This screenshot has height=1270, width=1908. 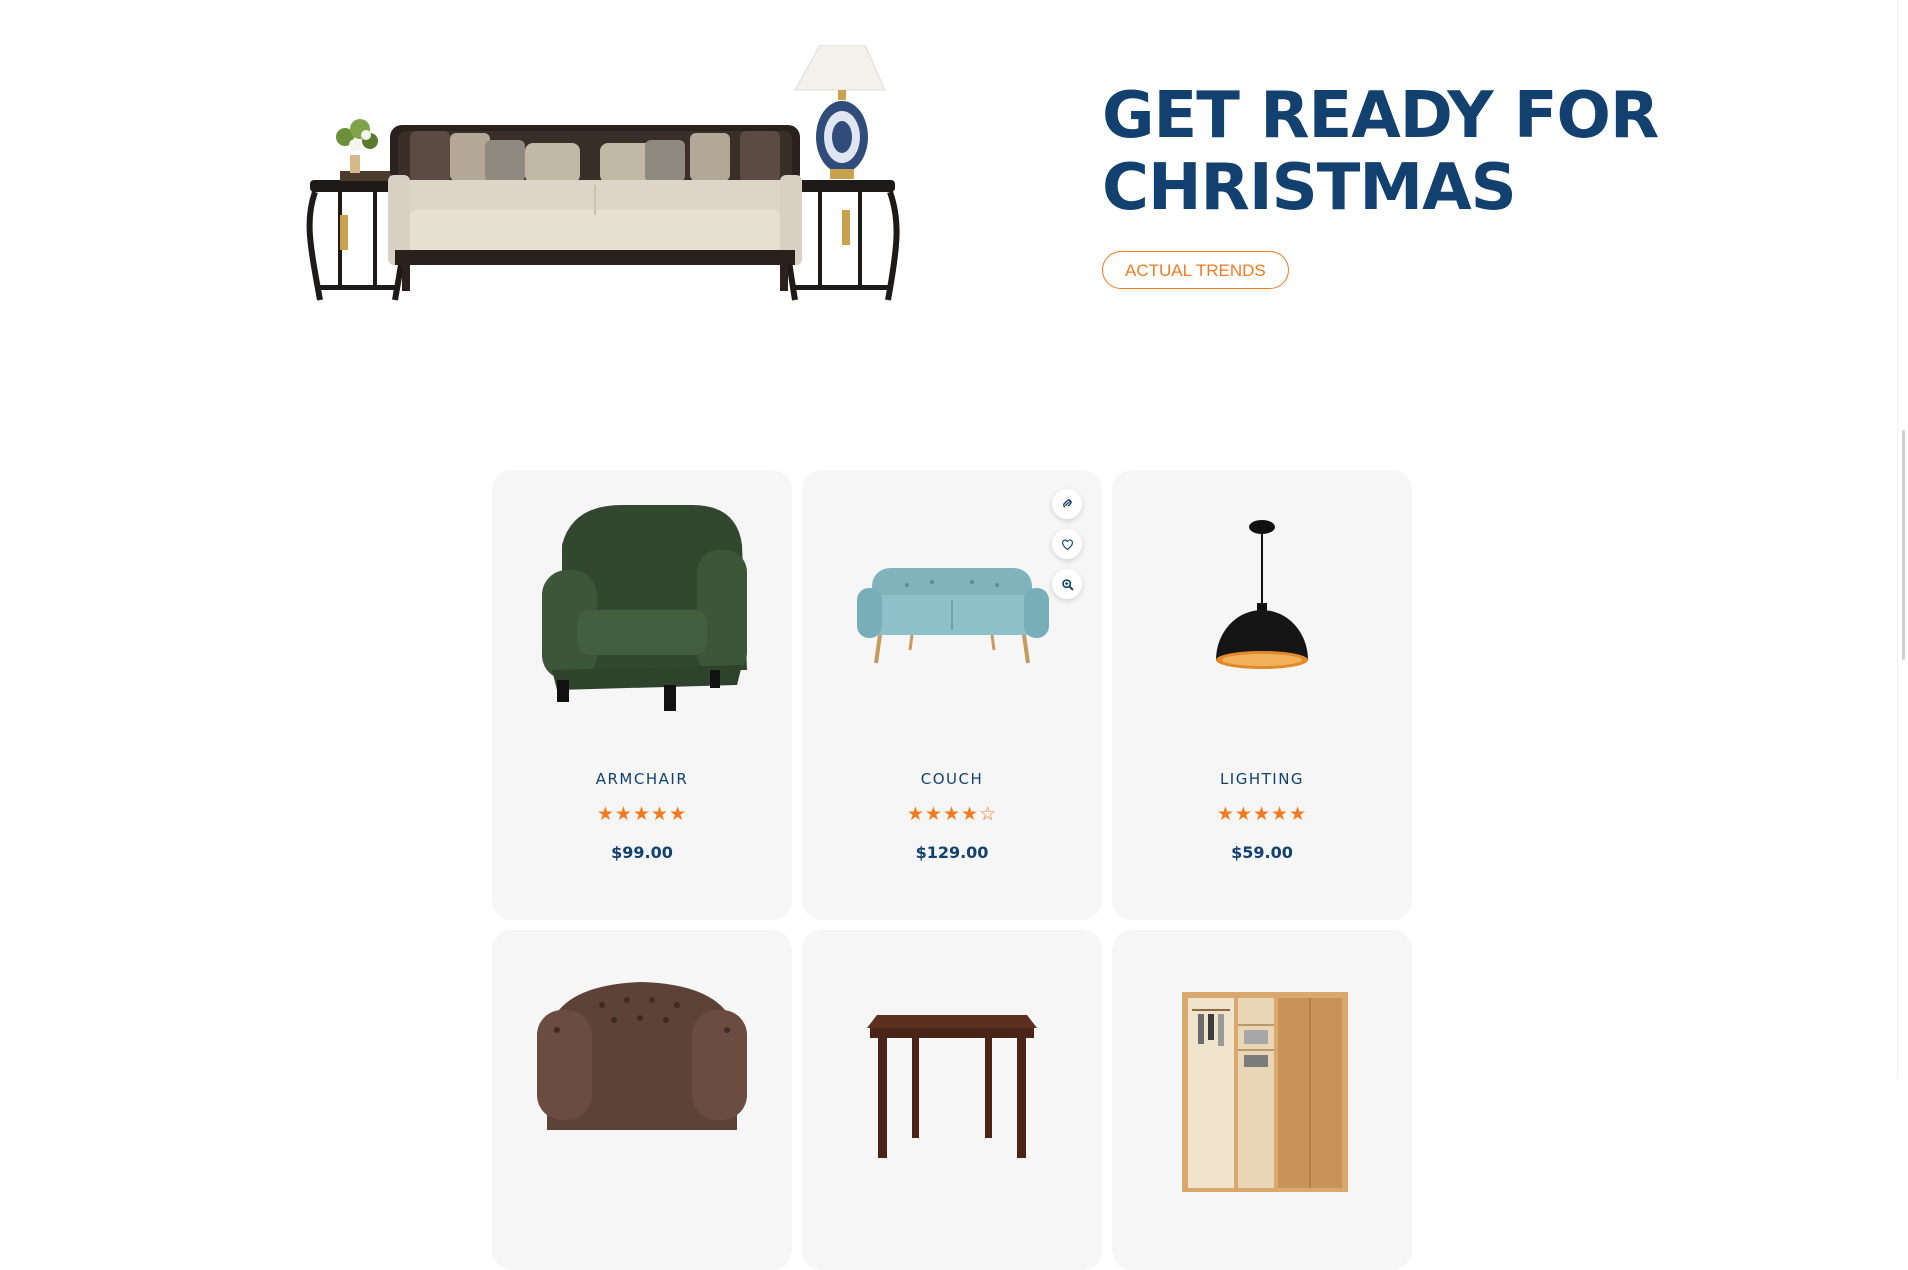 I want to click on product-name: LIGHTING, so click(x=1262, y=779).